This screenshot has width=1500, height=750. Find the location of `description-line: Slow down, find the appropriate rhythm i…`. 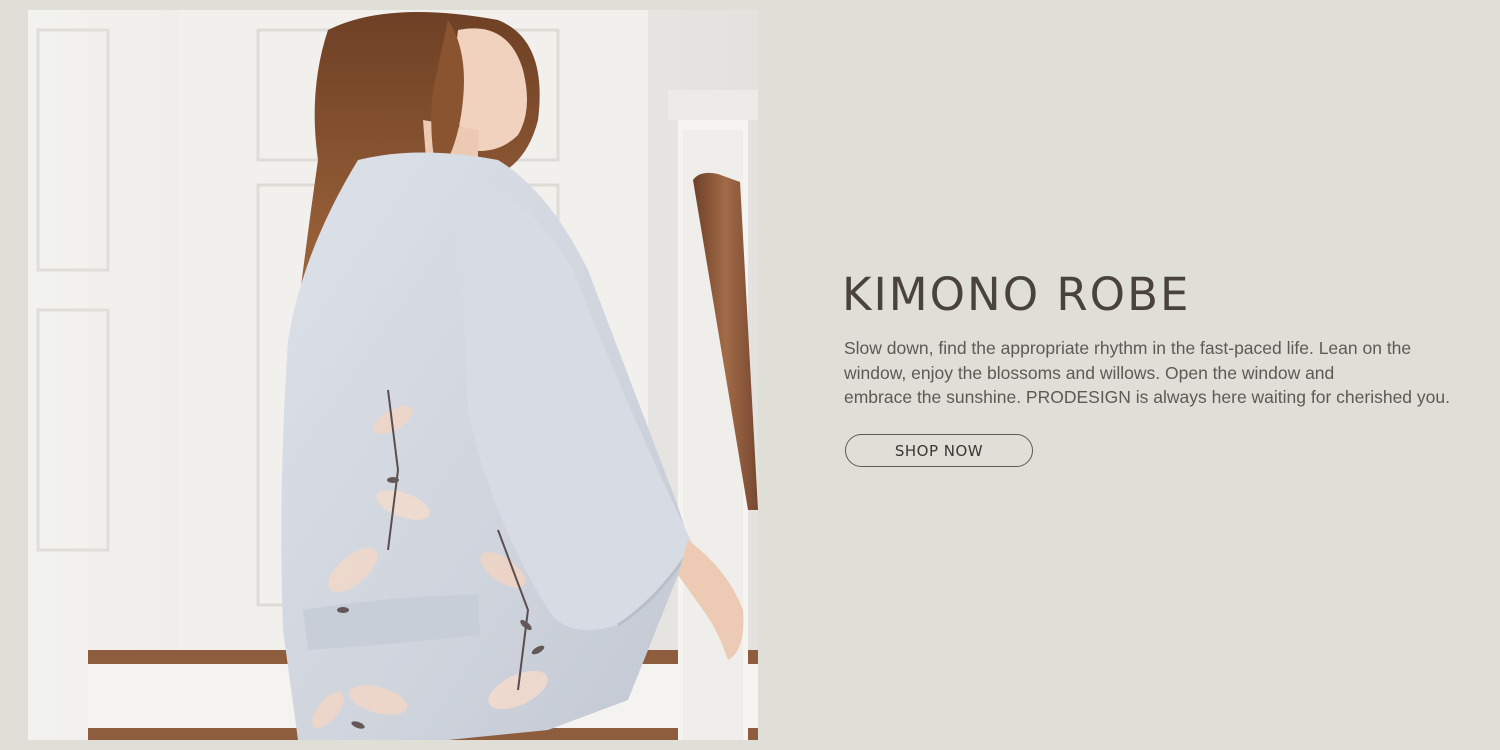

description-line: Slow down, find the appropriate rhythm i… is located at coordinates (1128, 348).